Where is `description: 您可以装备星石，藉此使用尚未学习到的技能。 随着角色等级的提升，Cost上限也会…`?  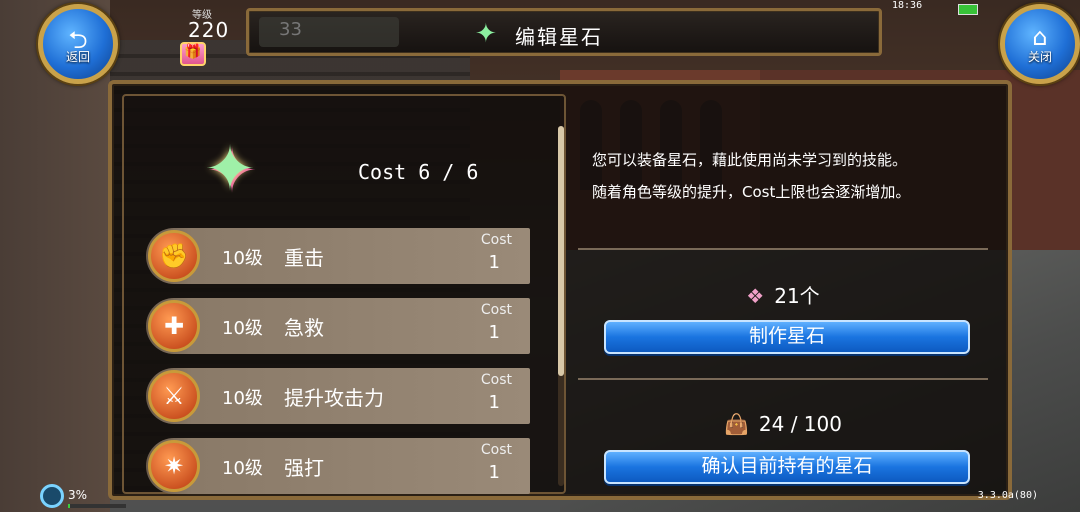 description: 您可以装备星石，藉此使用尚未学习到的技能。 随着角色等级的提升，Cost上限也会… is located at coordinates (751, 176).